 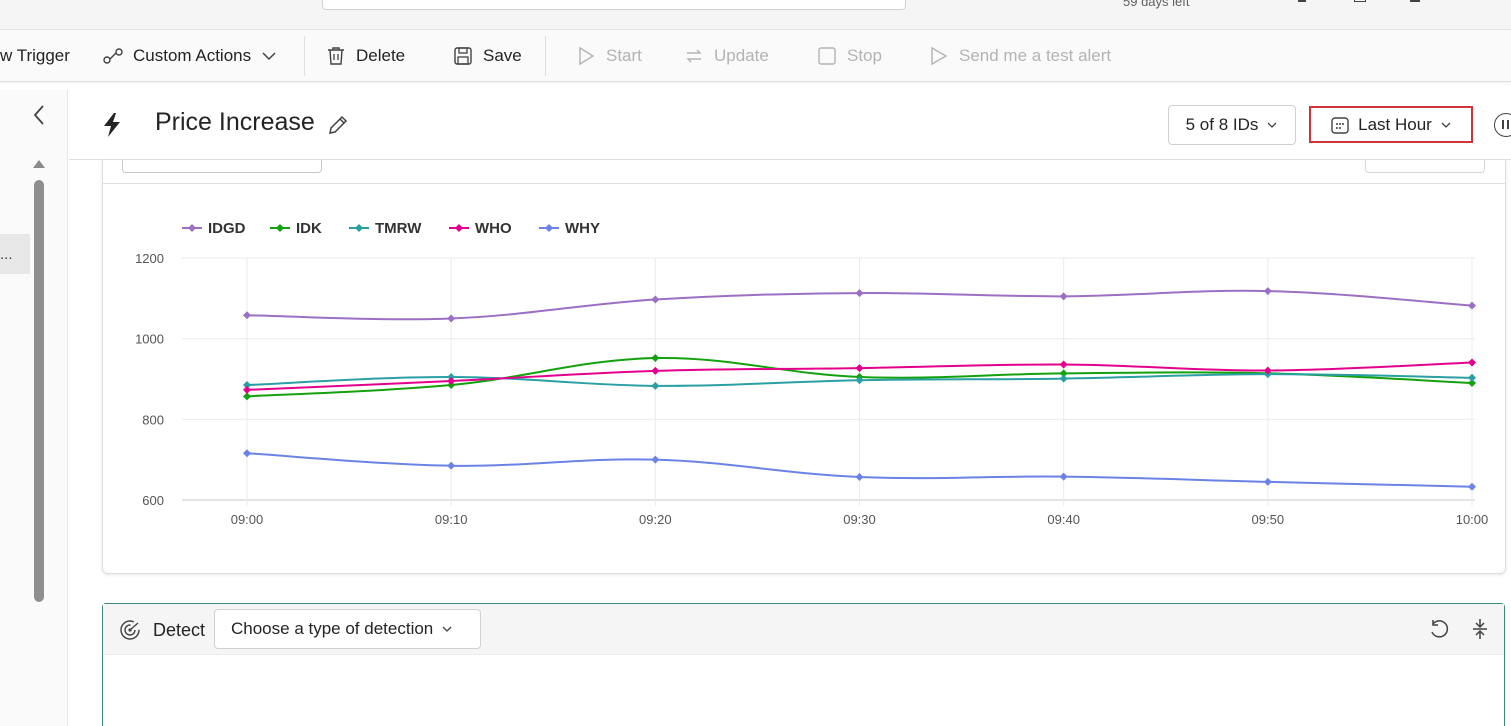 I want to click on new-trigger-button: w Trigger, so click(x=35, y=56).